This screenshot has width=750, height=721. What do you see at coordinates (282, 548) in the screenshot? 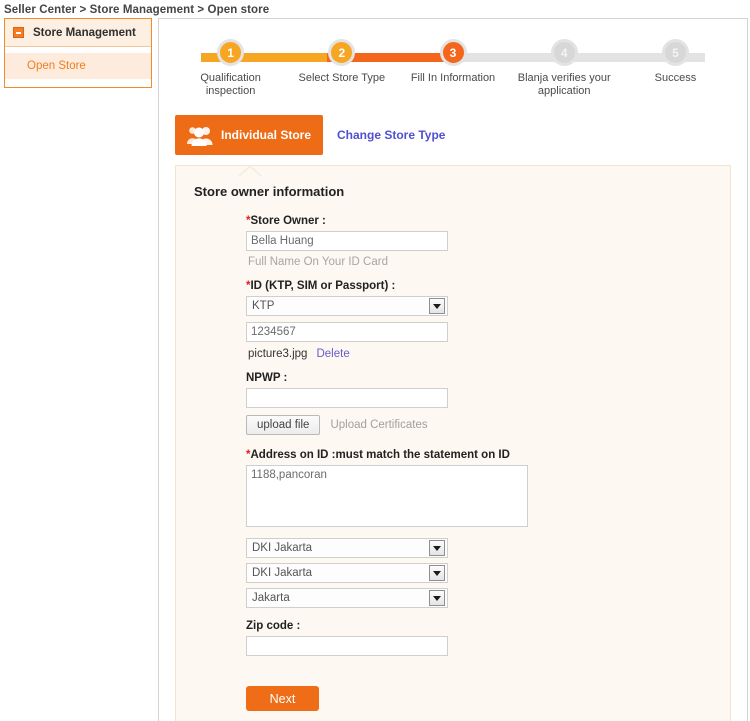
I see `province-select-value: DKI Jakarta` at bounding box center [282, 548].